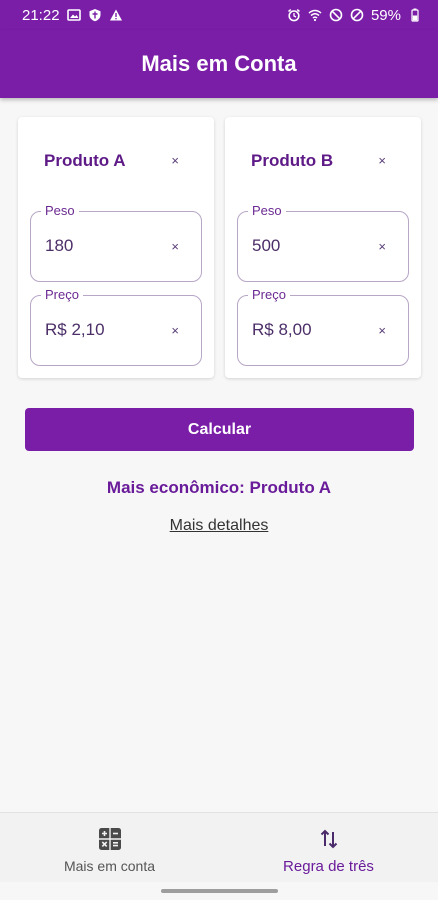 This screenshot has height=900, width=438. Describe the element at coordinates (75, 330) in the screenshot. I see `price-value: R$ 2,10` at that location.